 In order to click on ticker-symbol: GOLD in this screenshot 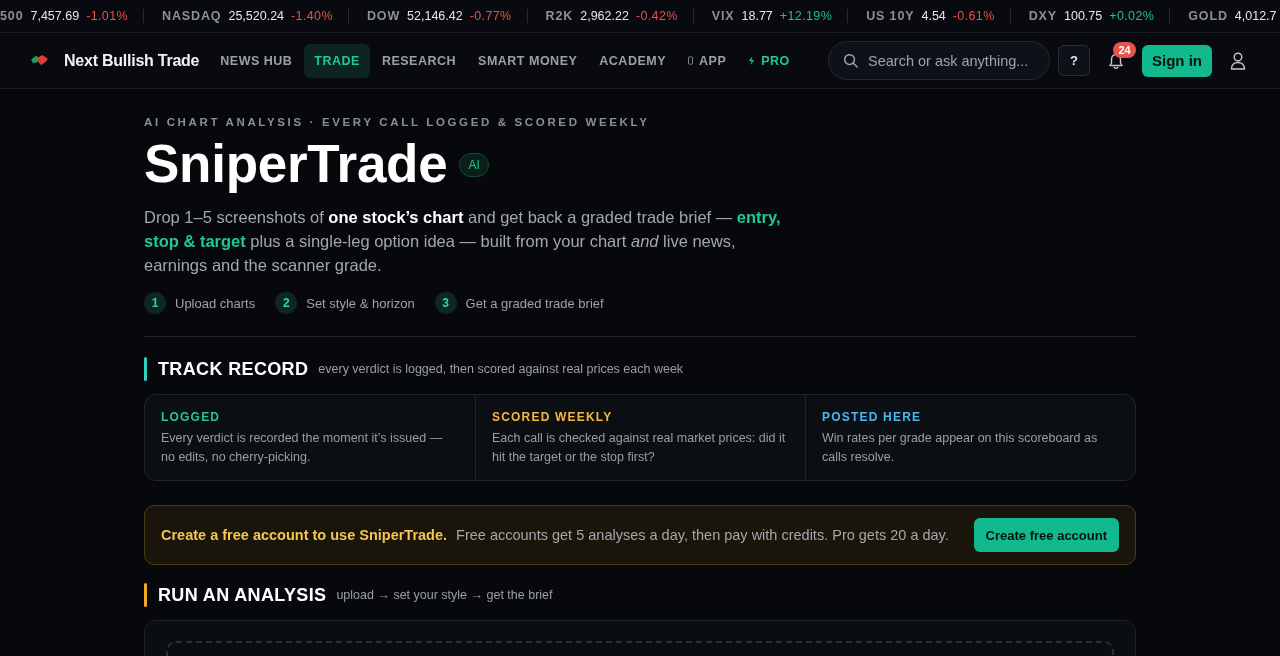, I will do `click(1208, 16)`.